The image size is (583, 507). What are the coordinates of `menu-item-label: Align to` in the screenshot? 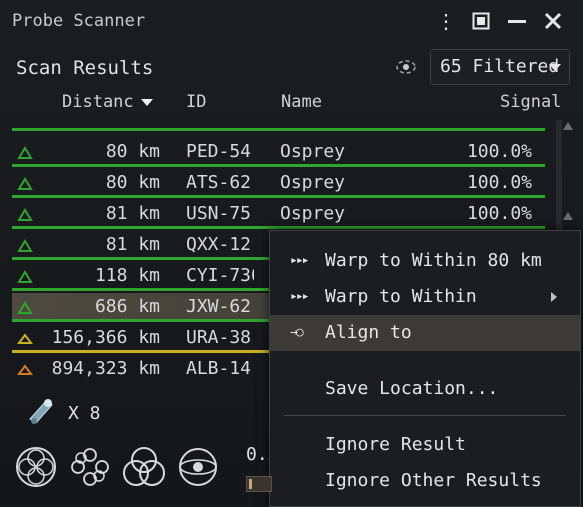 It's located at (368, 332).